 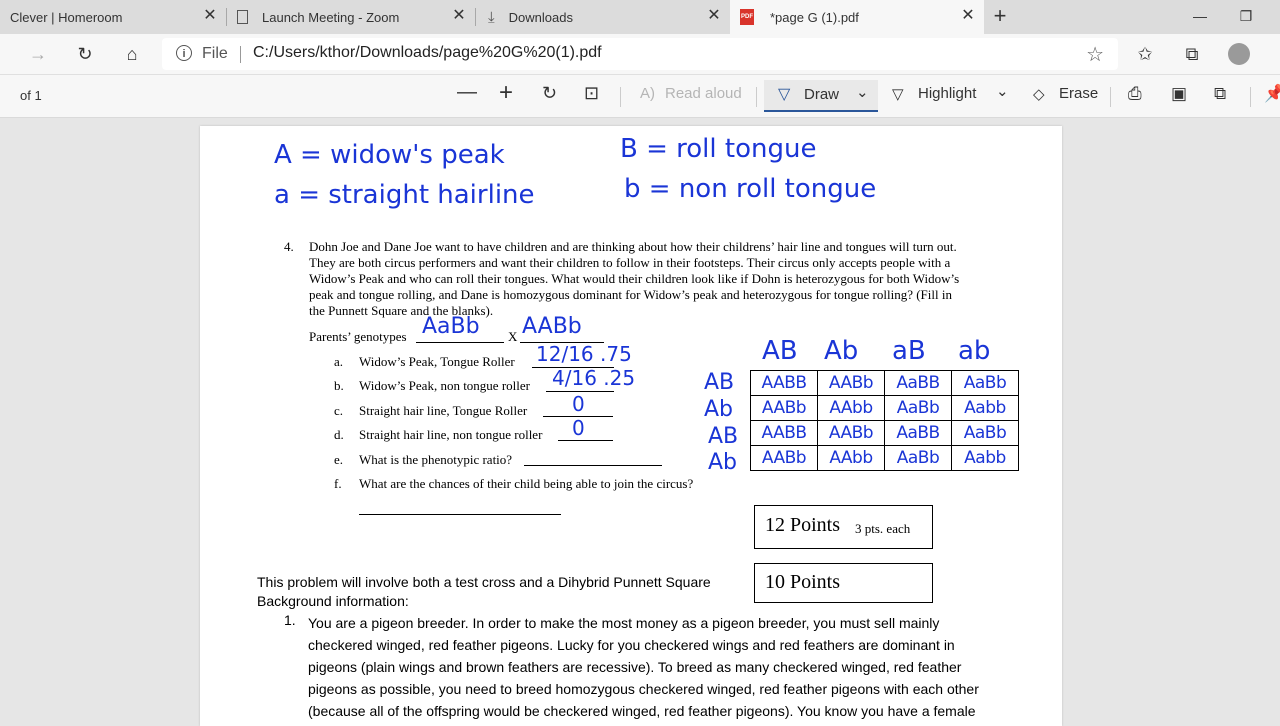 What do you see at coordinates (513, 336) in the screenshot?
I see `cross-symbol: X` at bounding box center [513, 336].